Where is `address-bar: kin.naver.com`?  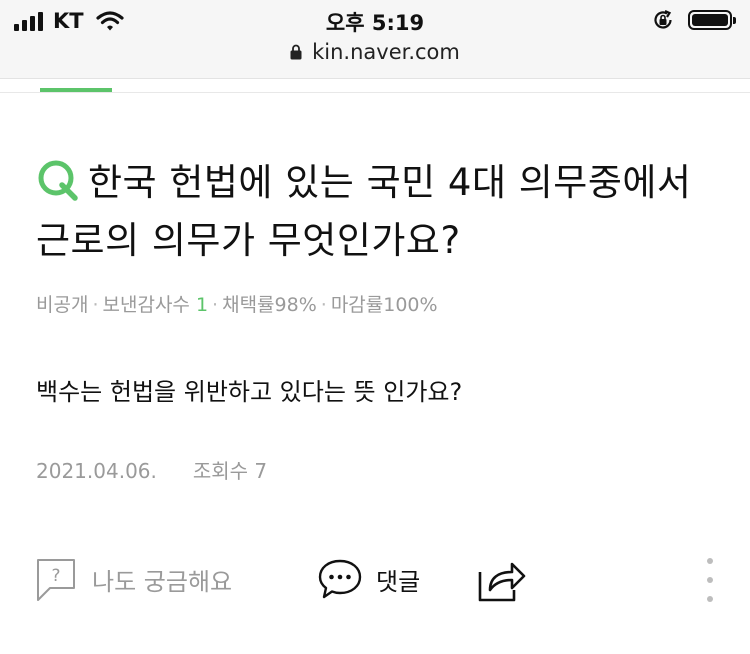 address-bar: kin.naver.com is located at coordinates (375, 52).